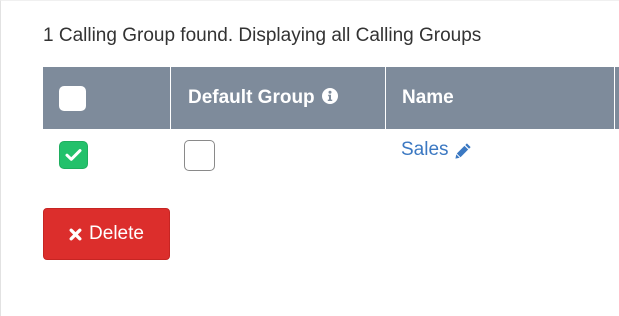  Describe the element at coordinates (616, 98) in the screenshot. I see `header-next-column` at that location.